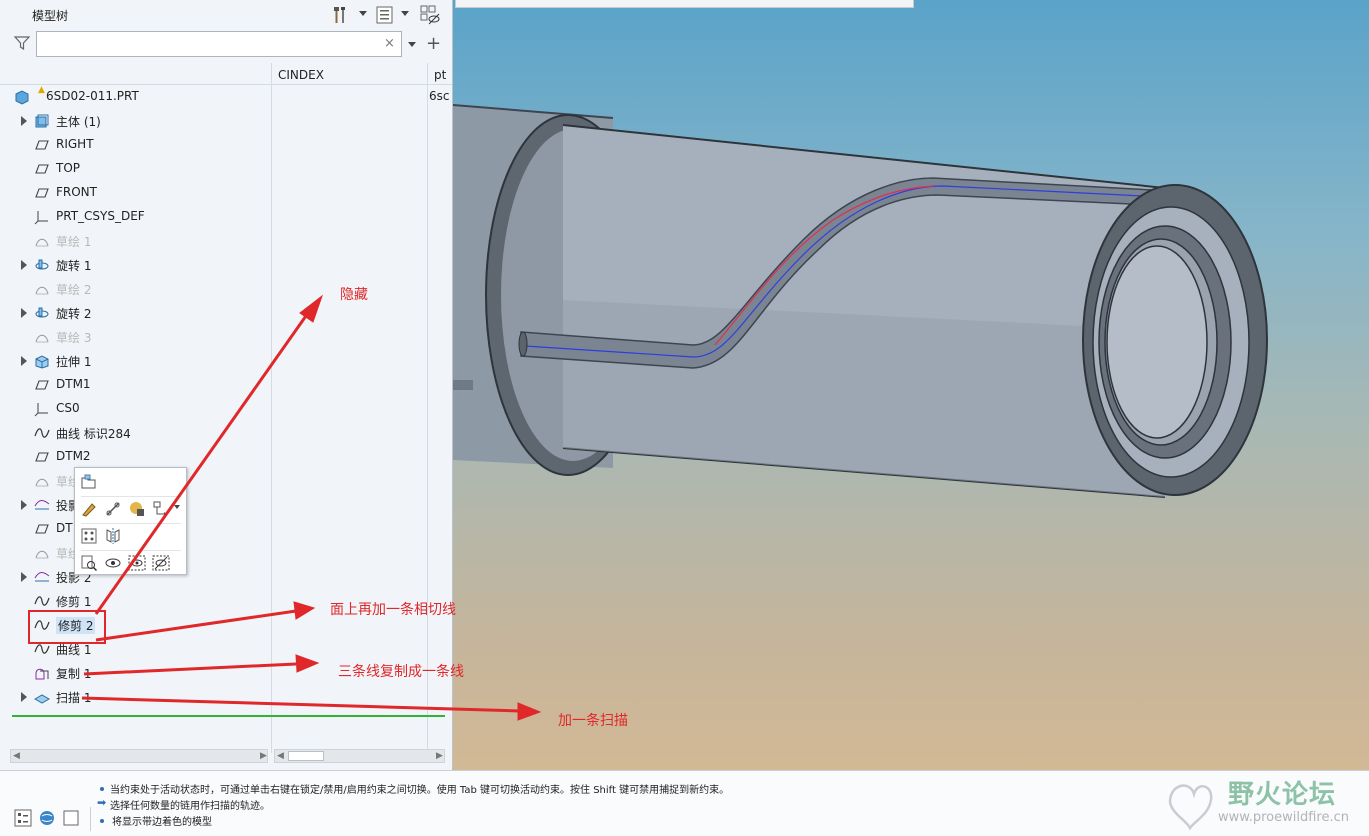  Describe the element at coordinates (219, 44) in the screenshot. I see `search-input` at that location.